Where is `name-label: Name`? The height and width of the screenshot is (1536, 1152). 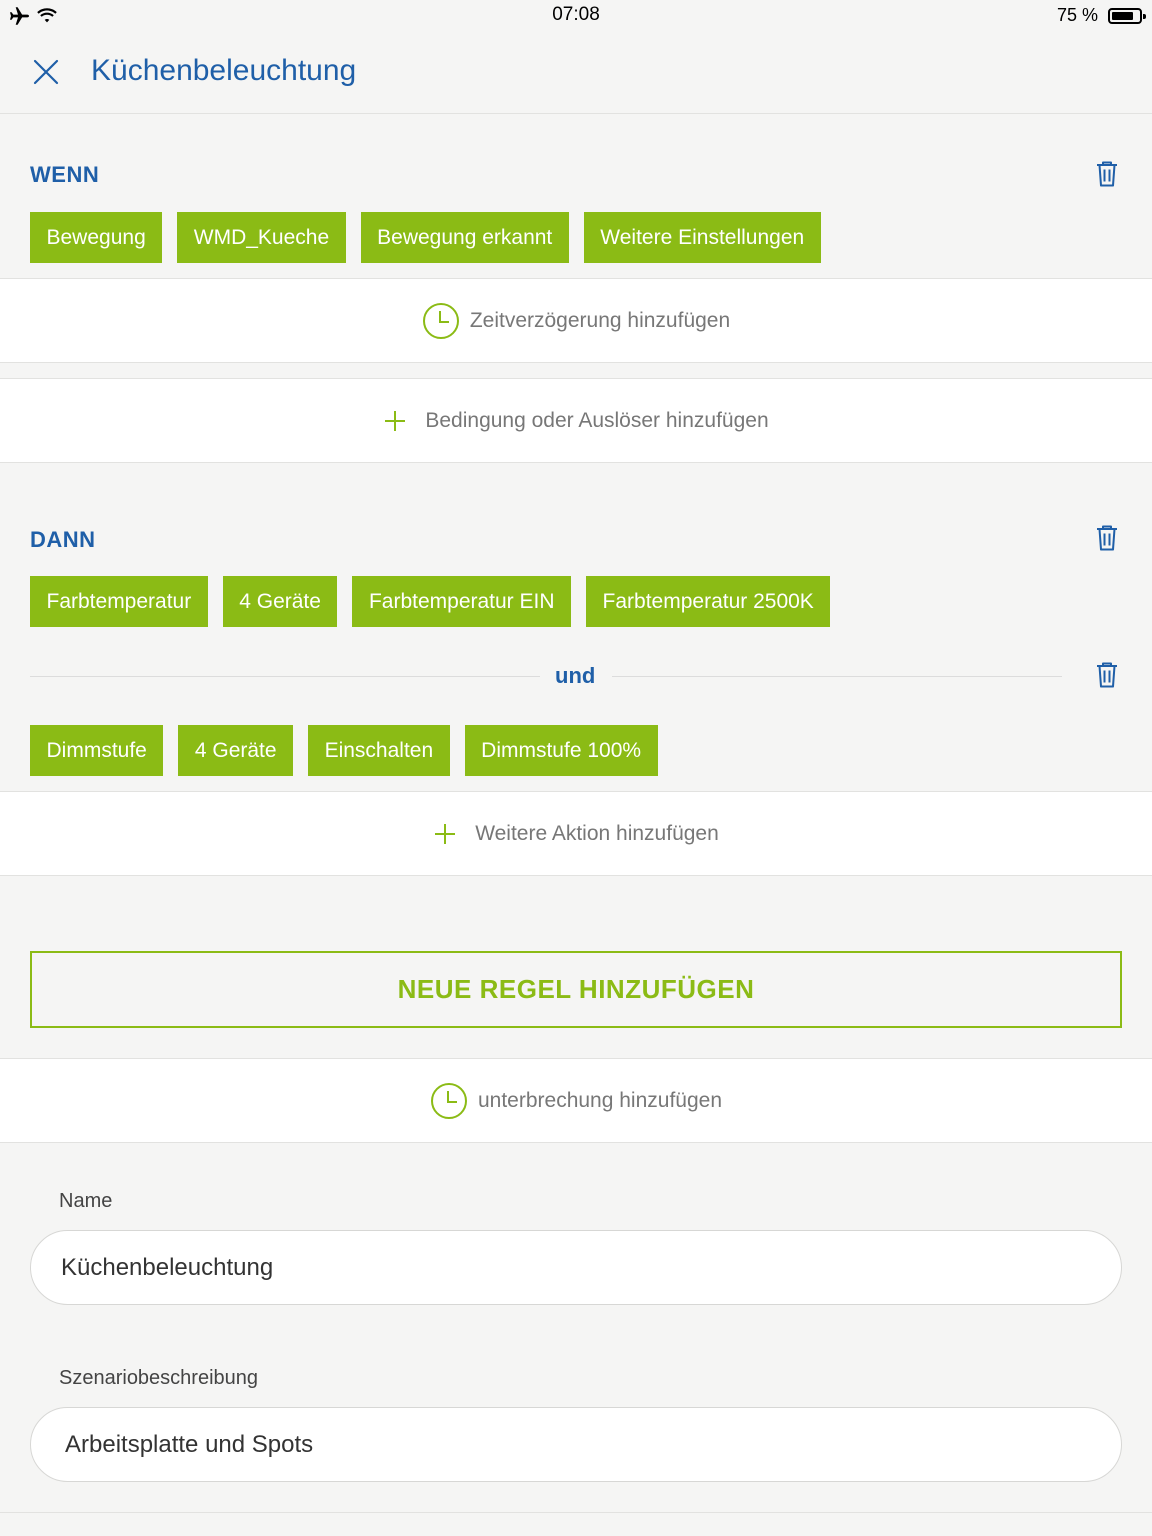 name-label: Name is located at coordinates (86, 1201).